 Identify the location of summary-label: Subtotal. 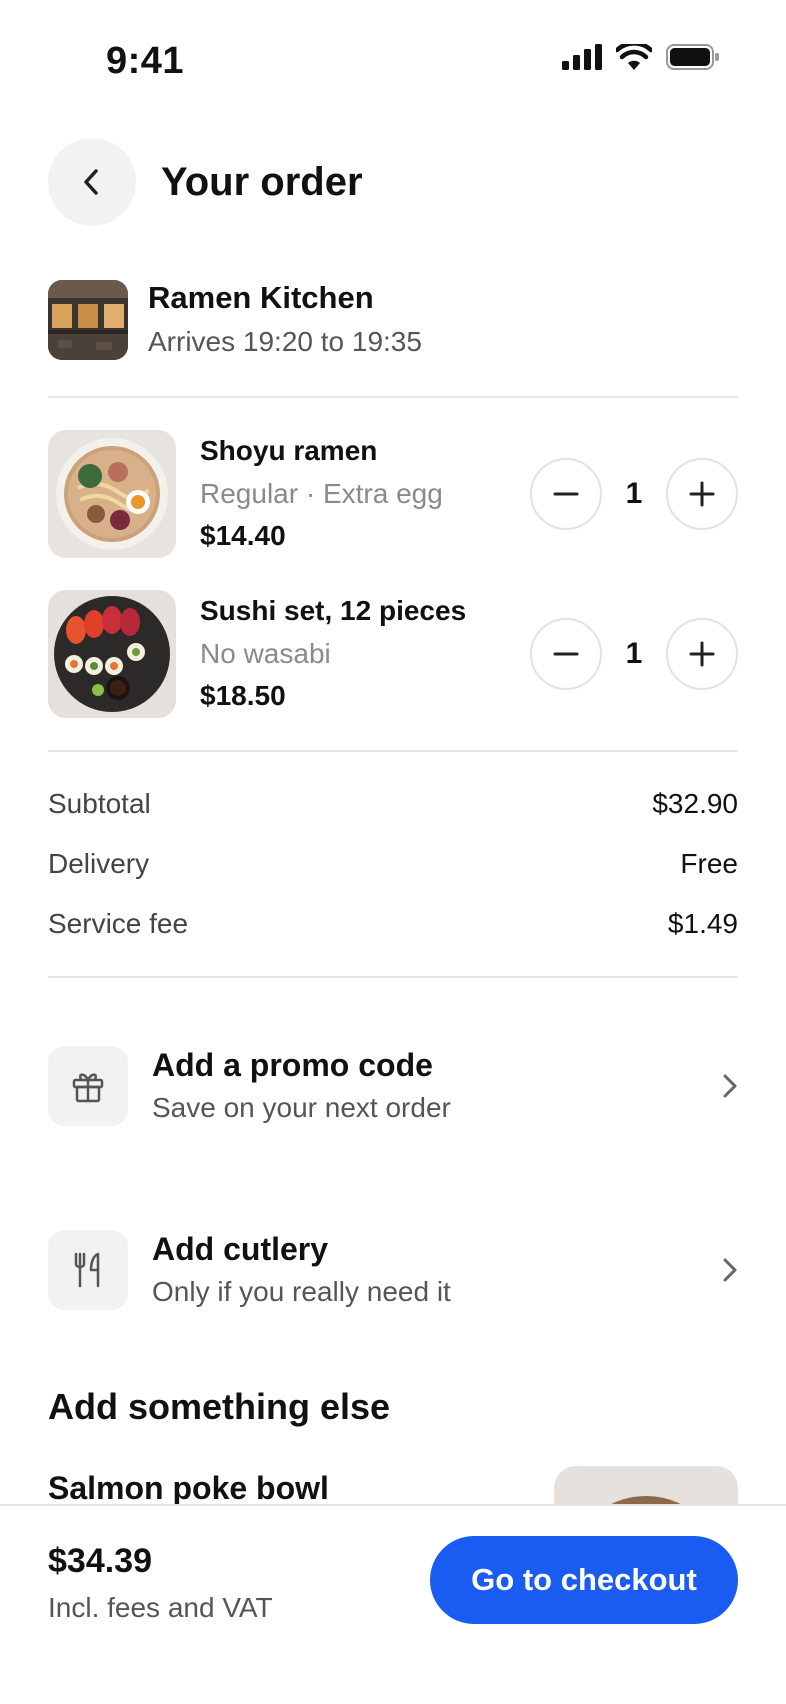
(99, 803).